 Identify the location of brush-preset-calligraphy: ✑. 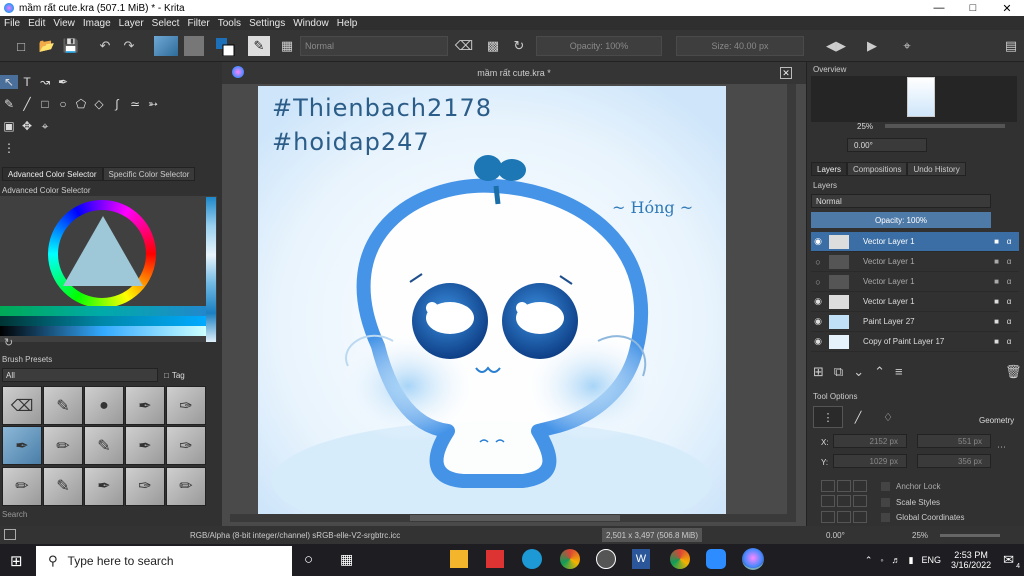
(186, 446).